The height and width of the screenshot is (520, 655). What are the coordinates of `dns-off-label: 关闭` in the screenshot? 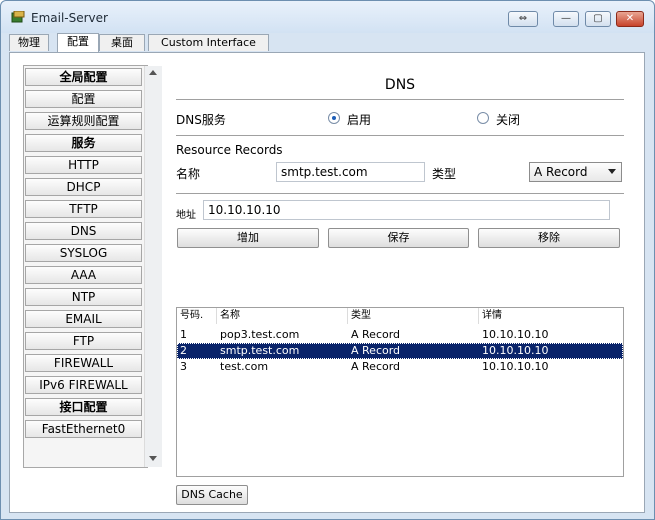 It's located at (508, 119).